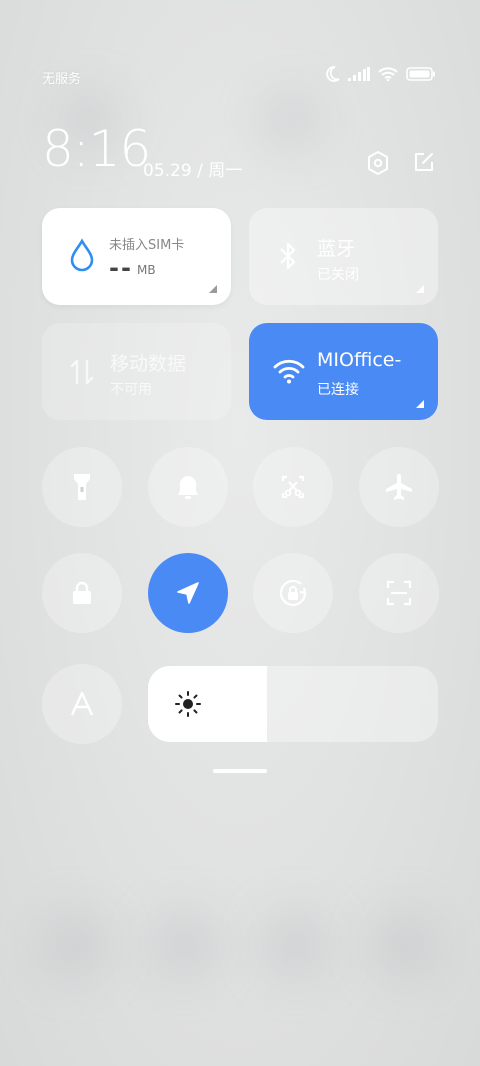 The height and width of the screenshot is (1066, 480). What do you see at coordinates (333, 74) in the screenshot?
I see `moon-icon` at bounding box center [333, 74].